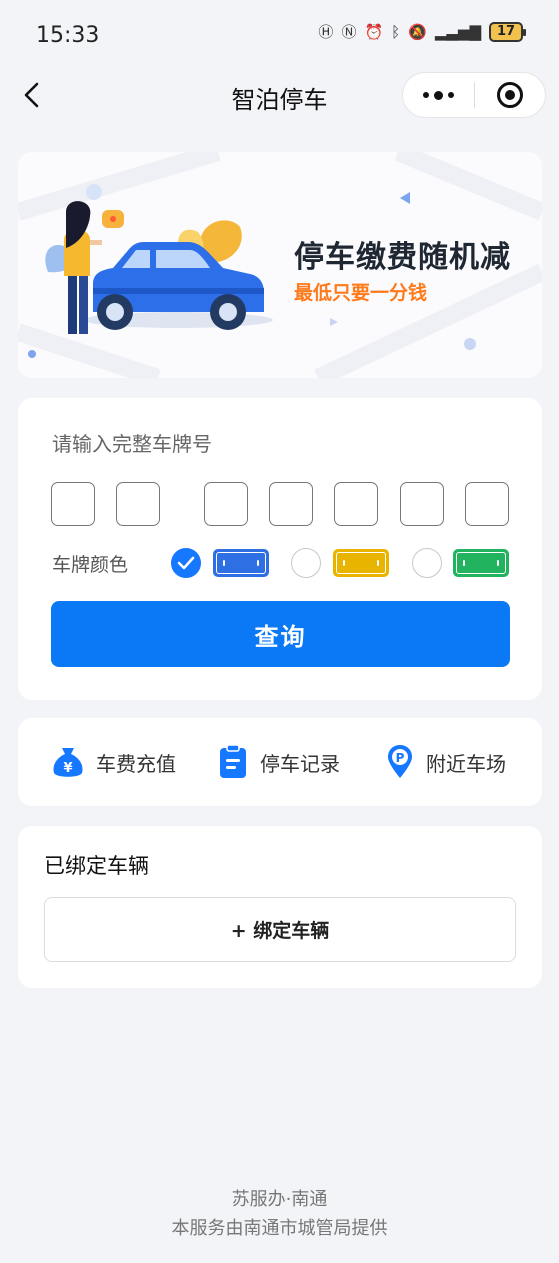  Describe the element at coordinates (427, 563) in the screenshot. I see `plate-color-radio-green` at that location.